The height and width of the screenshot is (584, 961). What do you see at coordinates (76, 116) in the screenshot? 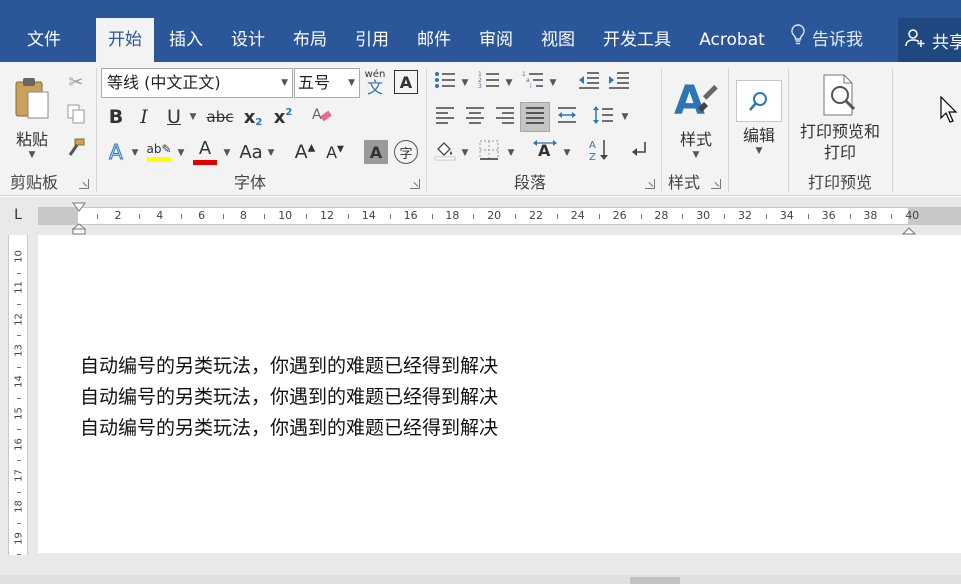
I see `copy-button` at bounding box center [76, 116].